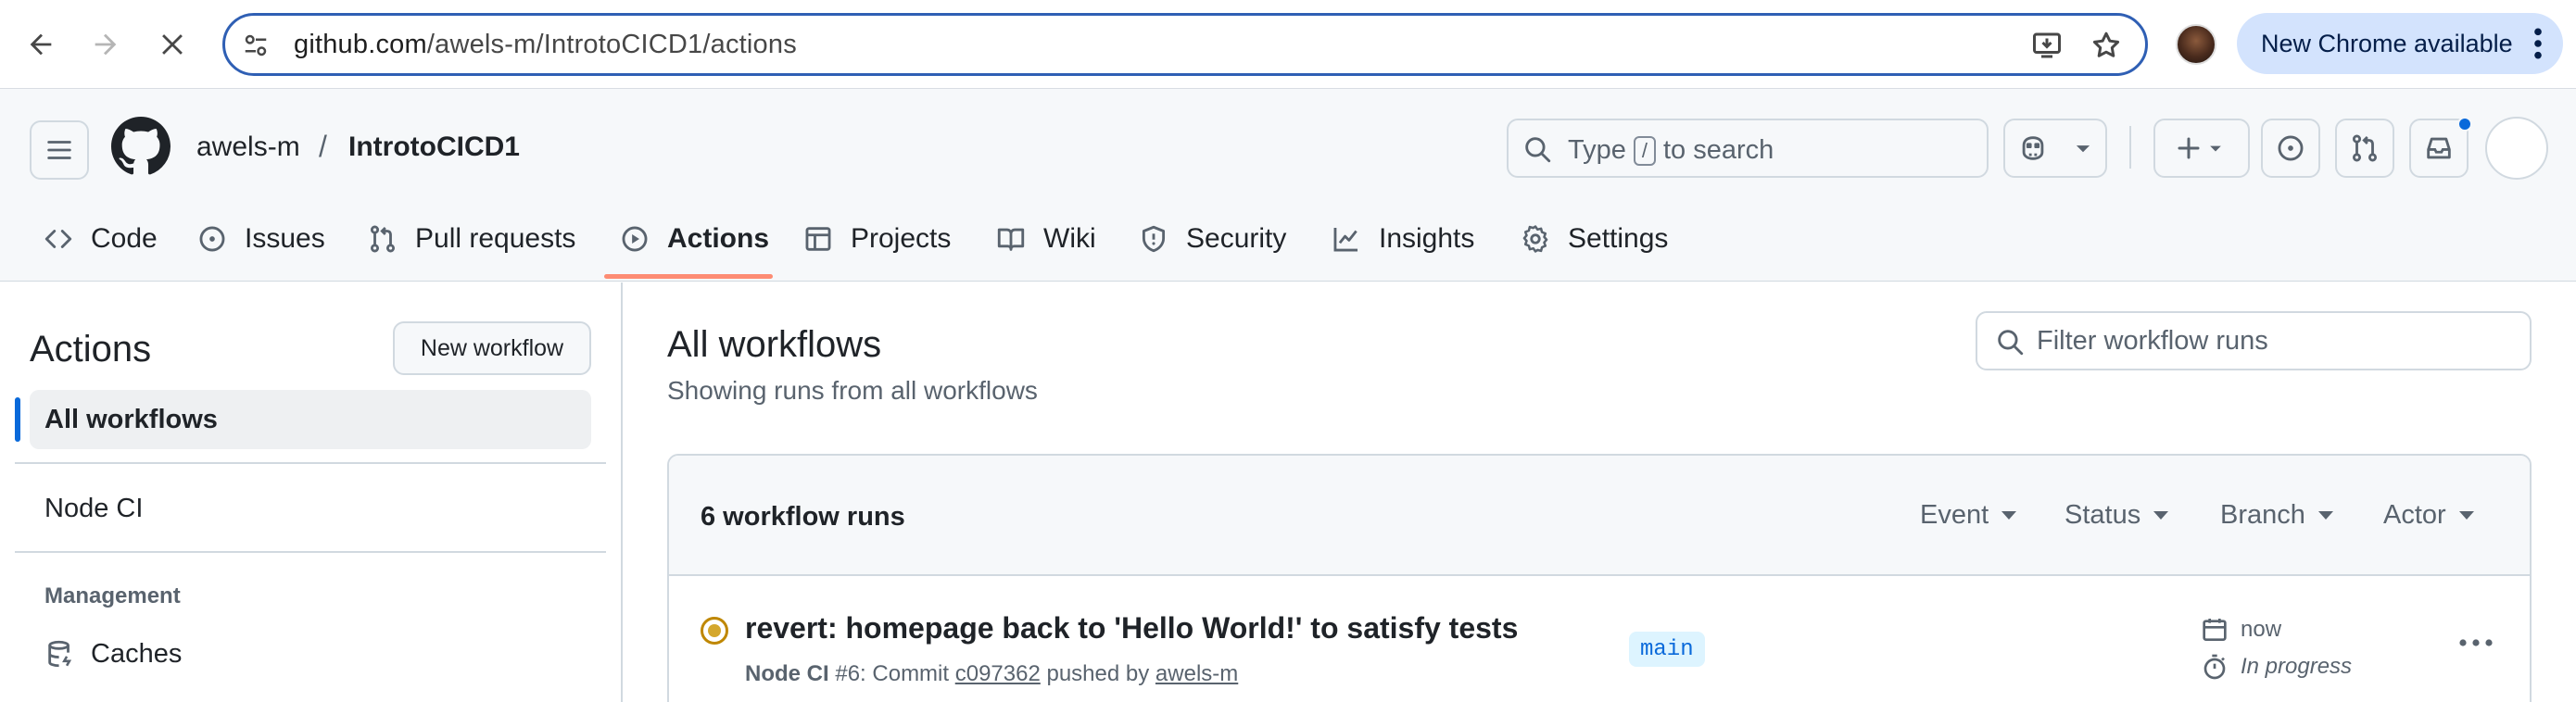  Describe the element at coordinates (2047, 45) in the screenshot. I see `install-app-icon` at that location.